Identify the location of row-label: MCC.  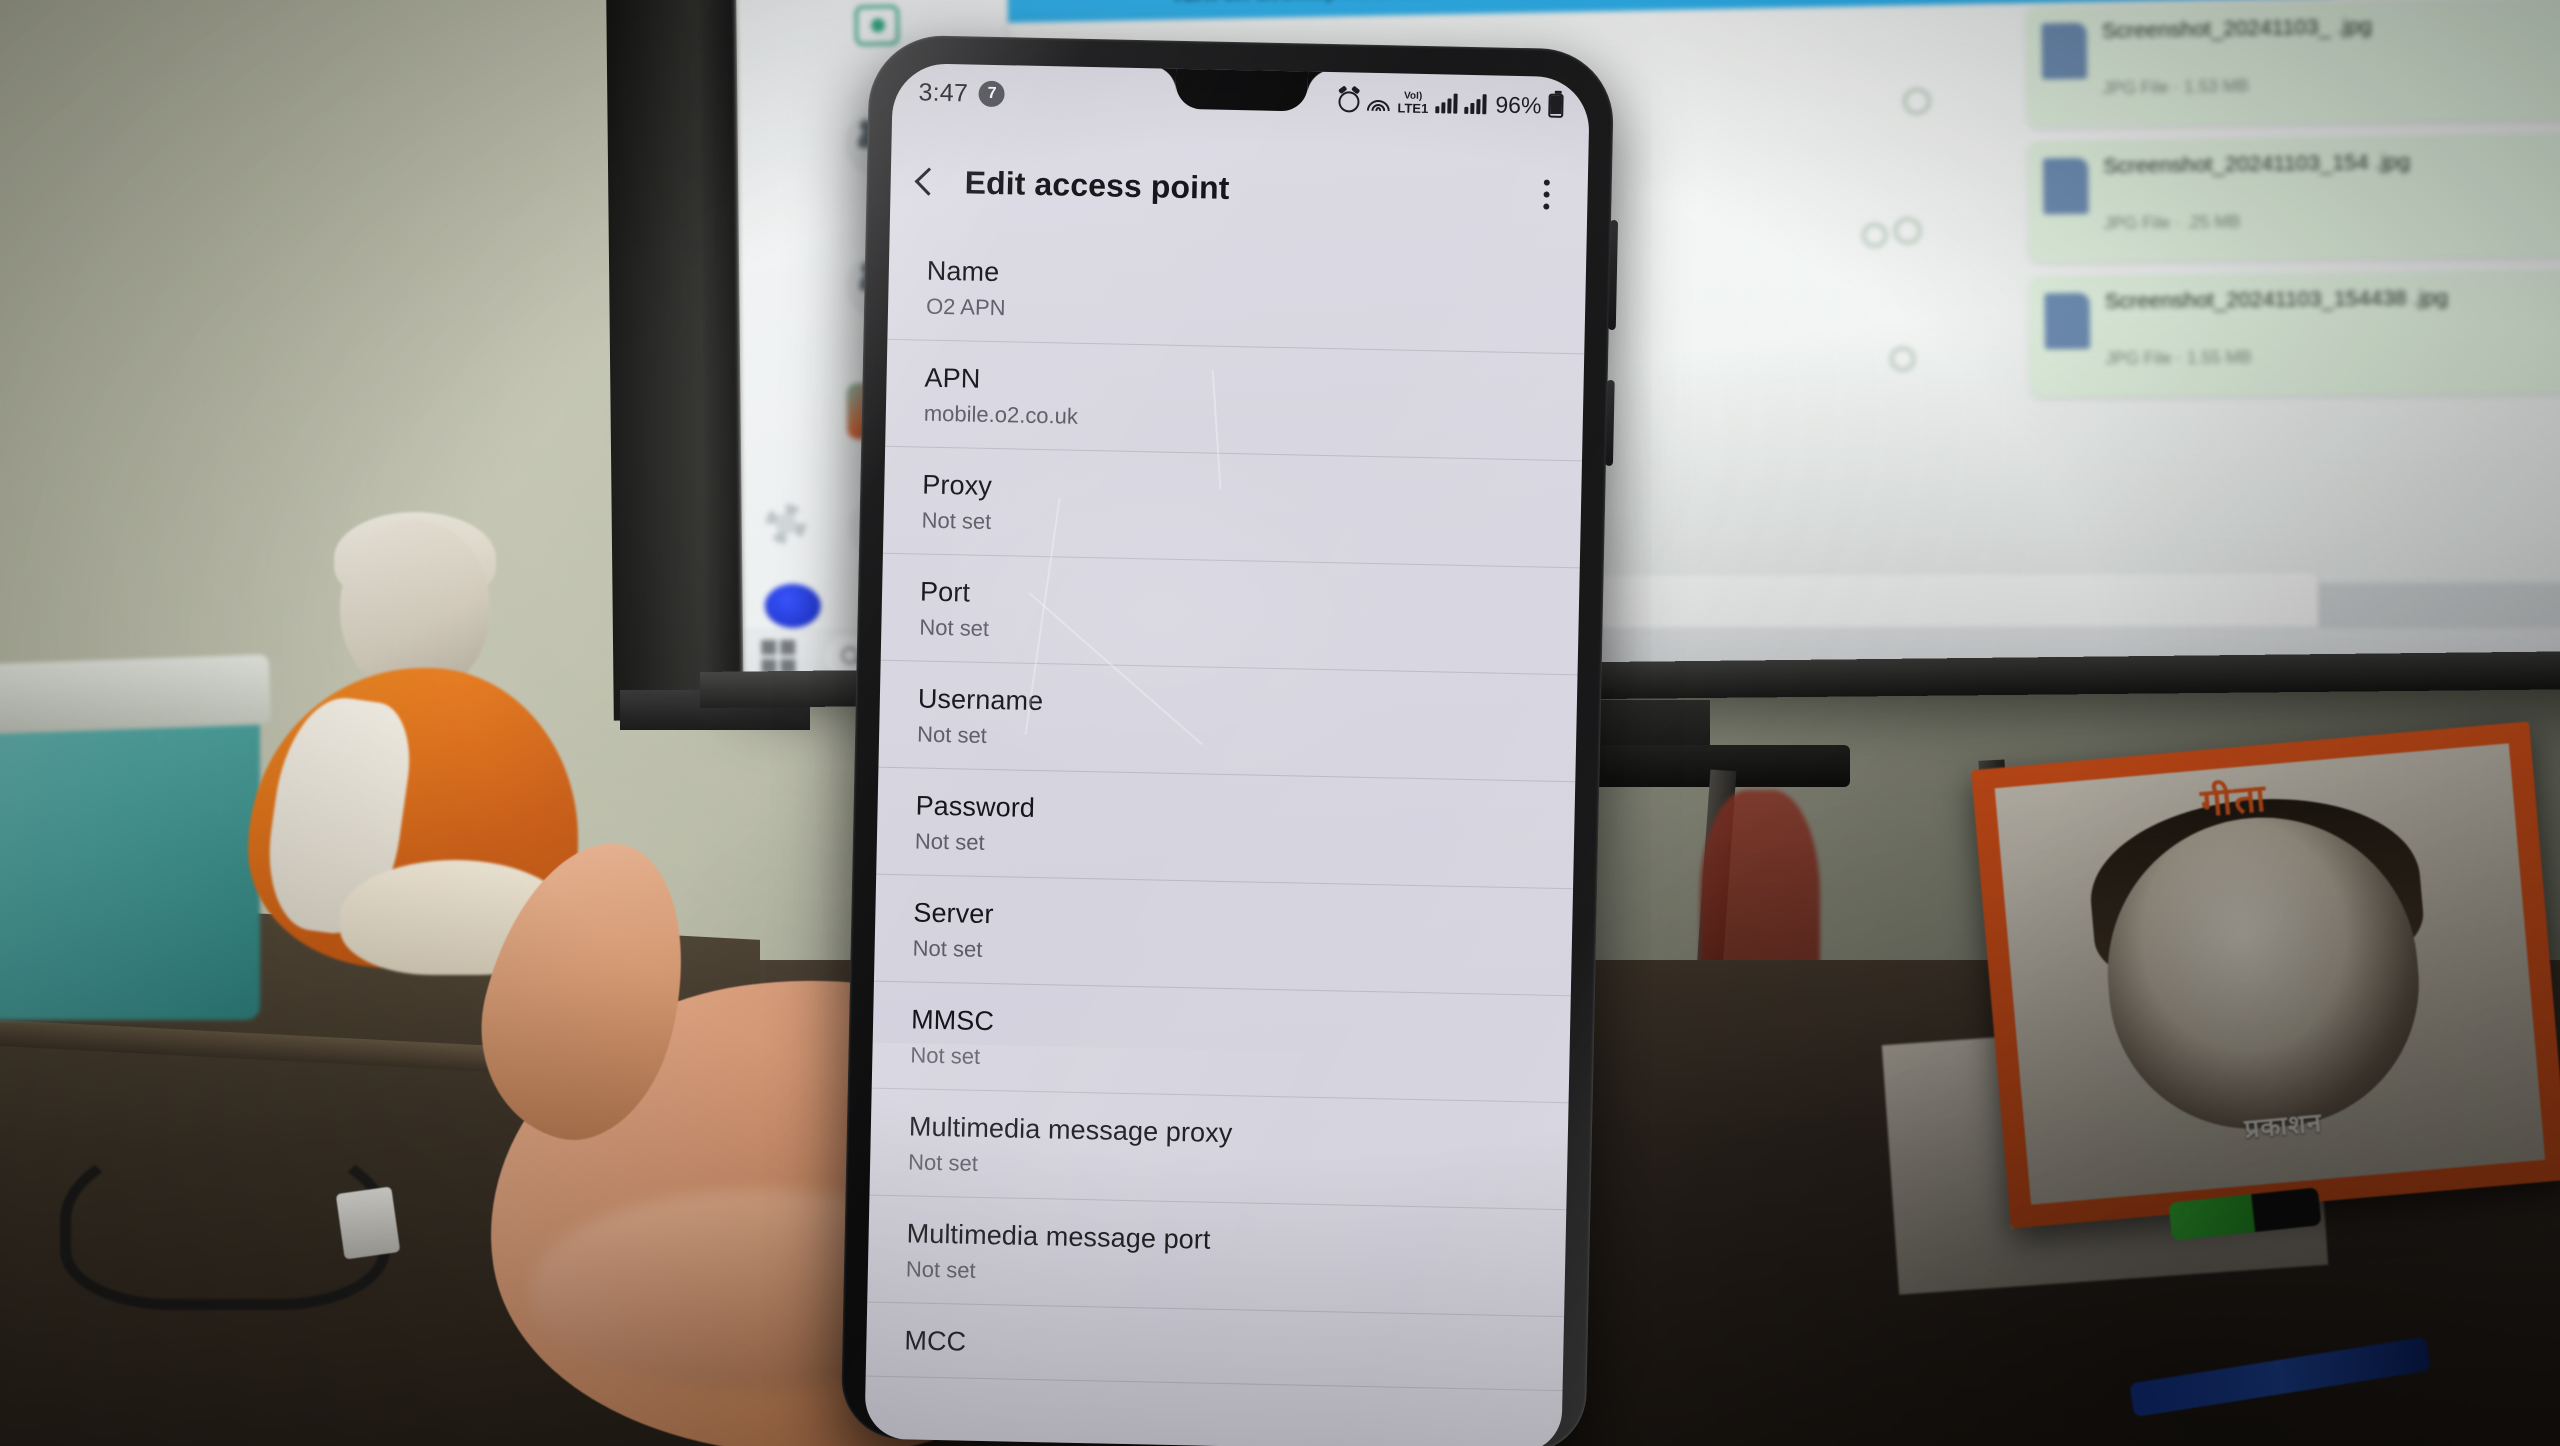
(935, 1341).